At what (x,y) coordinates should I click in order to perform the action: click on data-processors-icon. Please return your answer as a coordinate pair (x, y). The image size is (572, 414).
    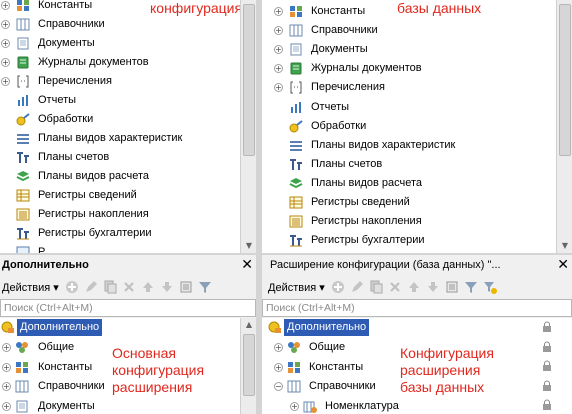
    Looking at the image, I should click on (296, 126).